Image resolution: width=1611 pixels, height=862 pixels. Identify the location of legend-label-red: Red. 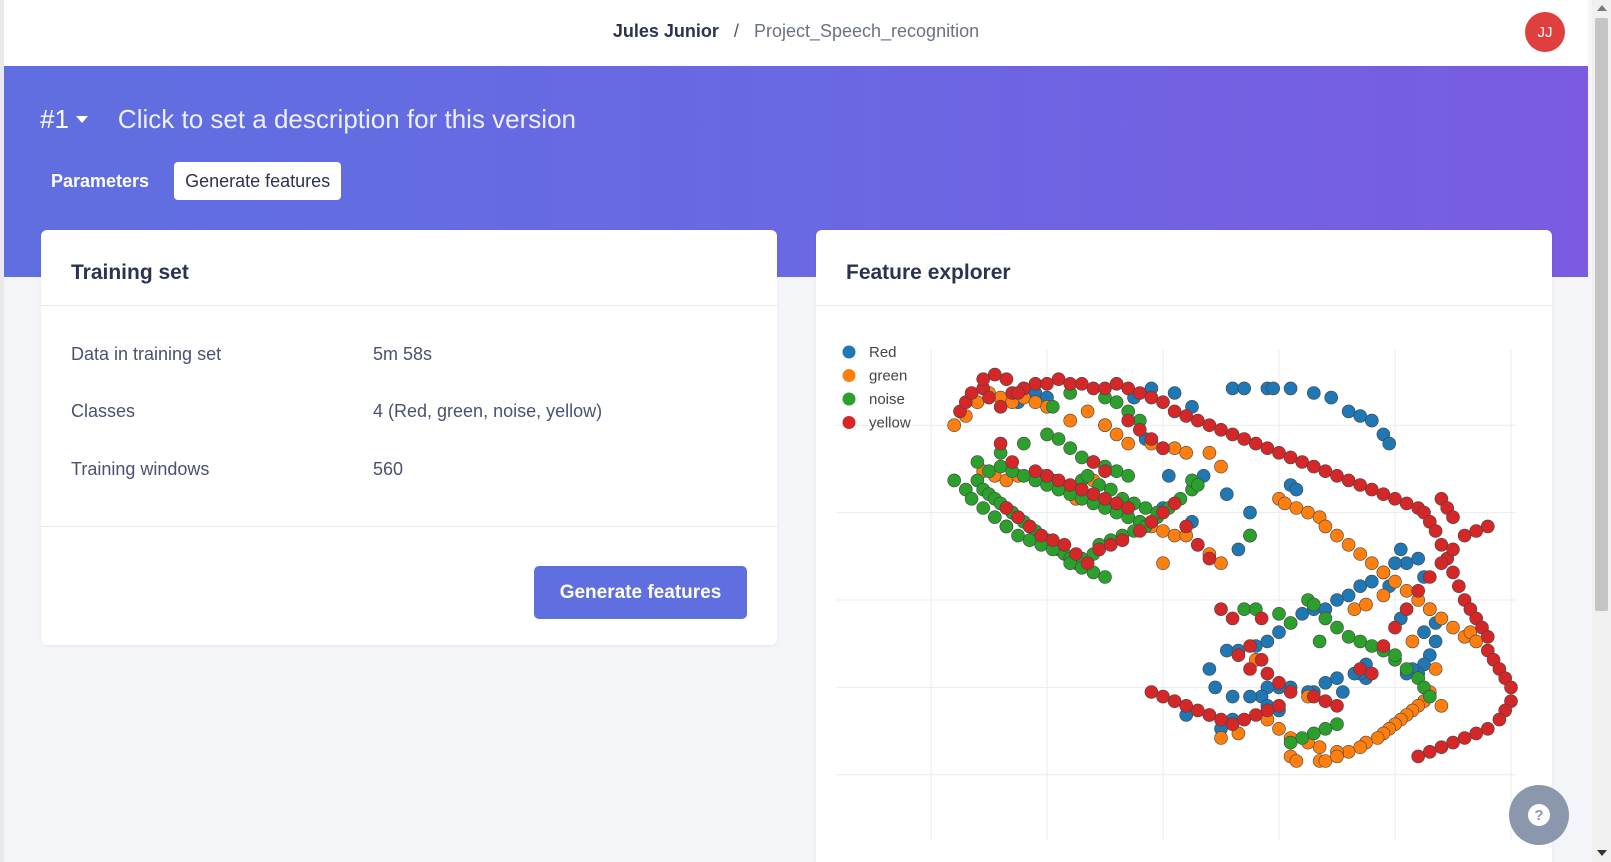
(883, 352).